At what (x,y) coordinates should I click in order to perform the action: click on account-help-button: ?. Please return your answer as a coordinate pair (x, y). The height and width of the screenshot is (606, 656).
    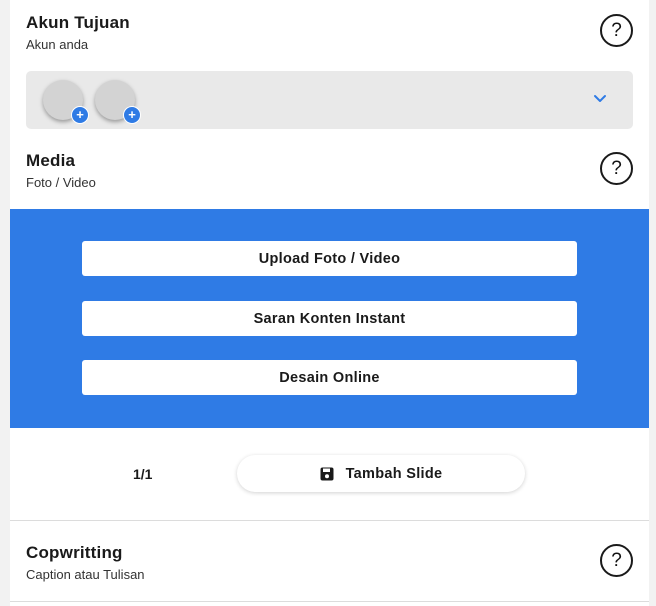
    Looking at the image, I should click on (616, 30).